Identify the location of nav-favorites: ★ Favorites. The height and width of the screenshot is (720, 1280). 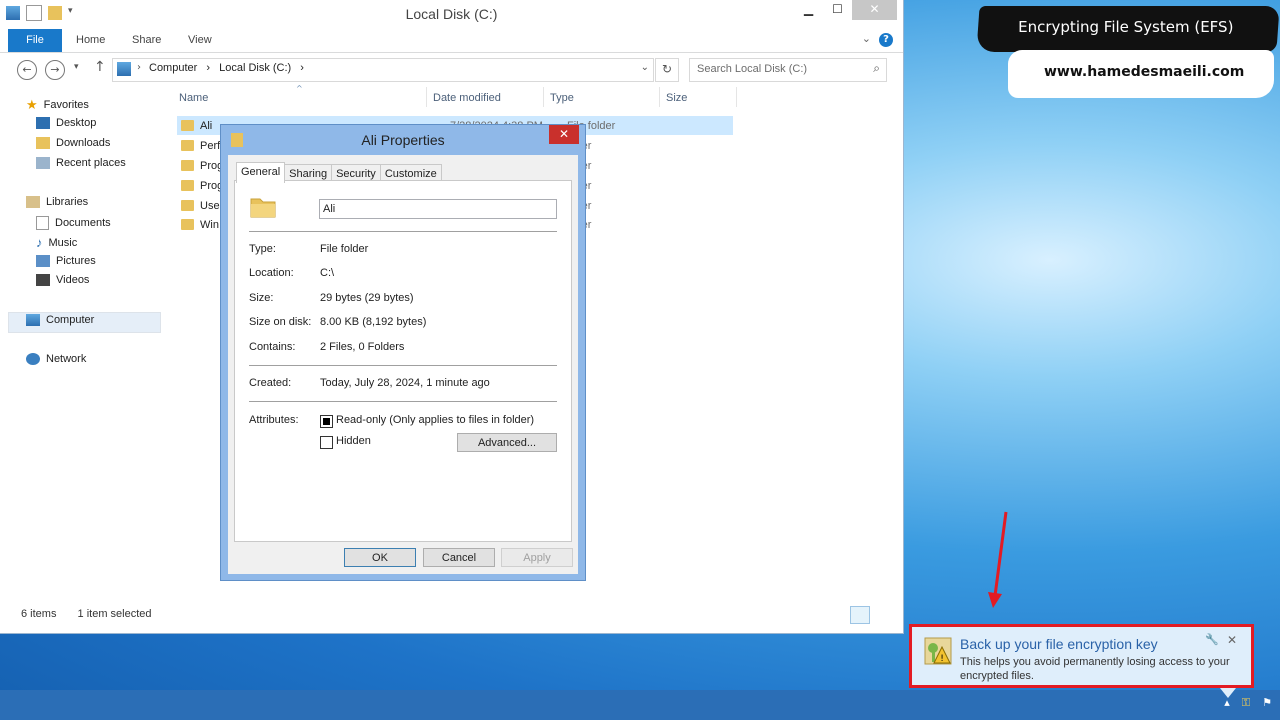
(57, 105).